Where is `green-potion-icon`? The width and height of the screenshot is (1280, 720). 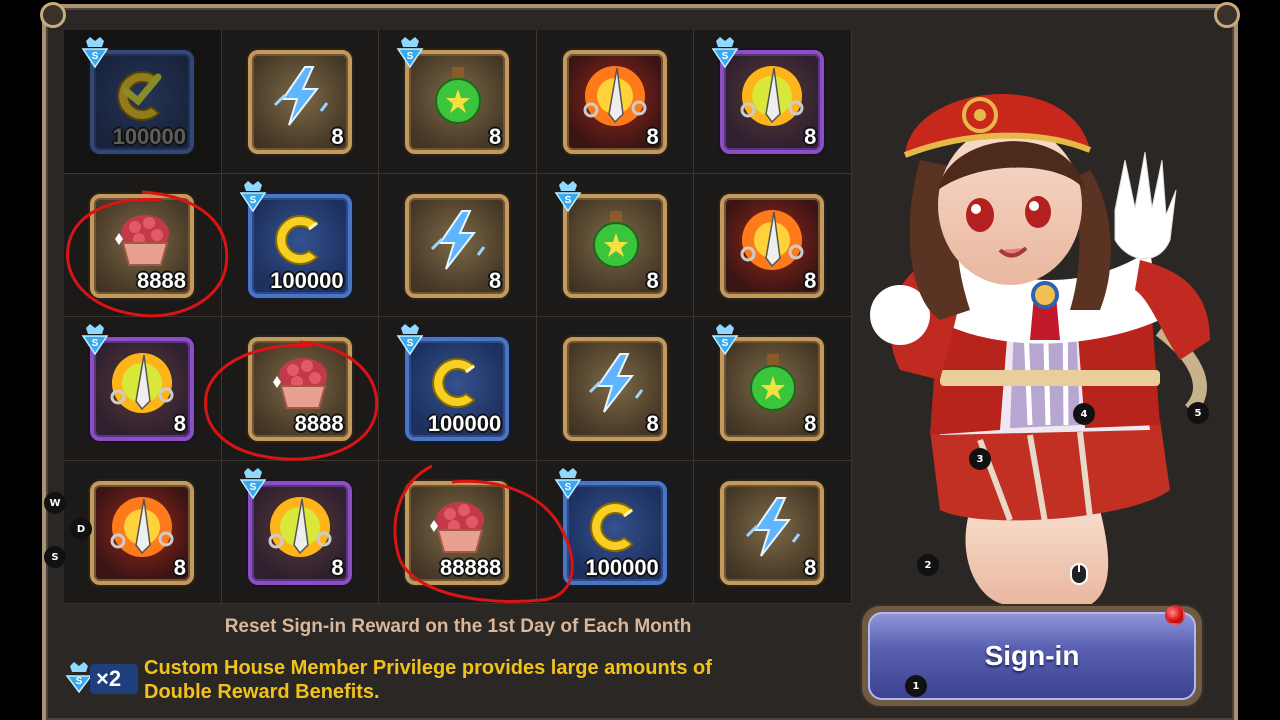 green-potion-icon is located at coordinates (772, 385).